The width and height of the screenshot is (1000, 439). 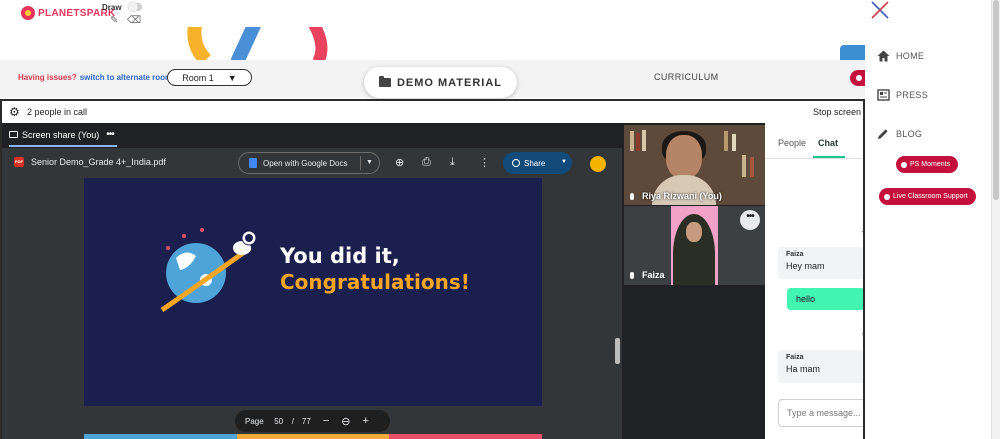 I want to click on people-in-call: 2 people in call, so click(x=57, y=112).